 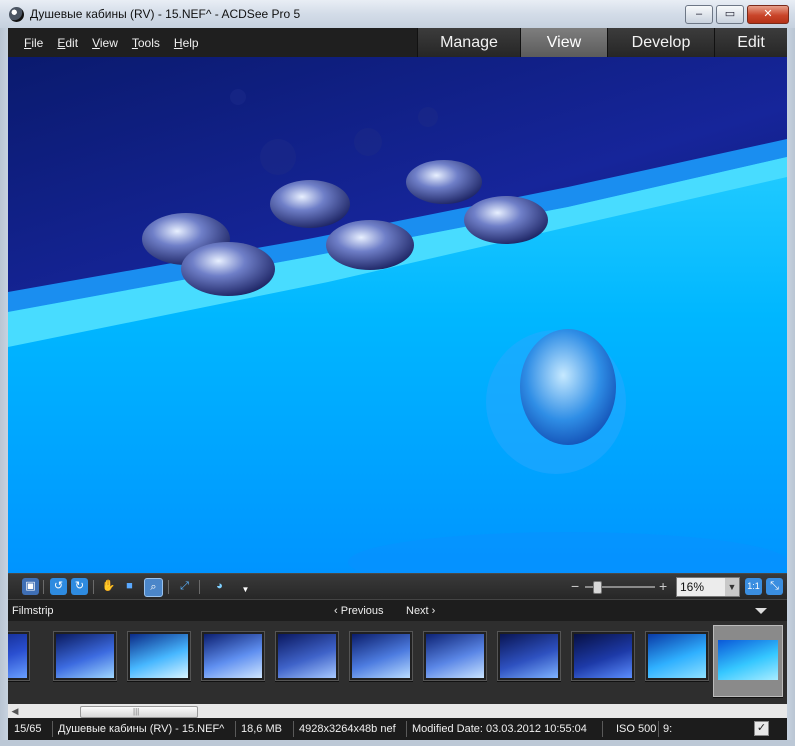 What do you see at coordinates (761, 611) in the screenshot?
I see `collapse-filmstrip-icon` at bounding box center [761, 611].